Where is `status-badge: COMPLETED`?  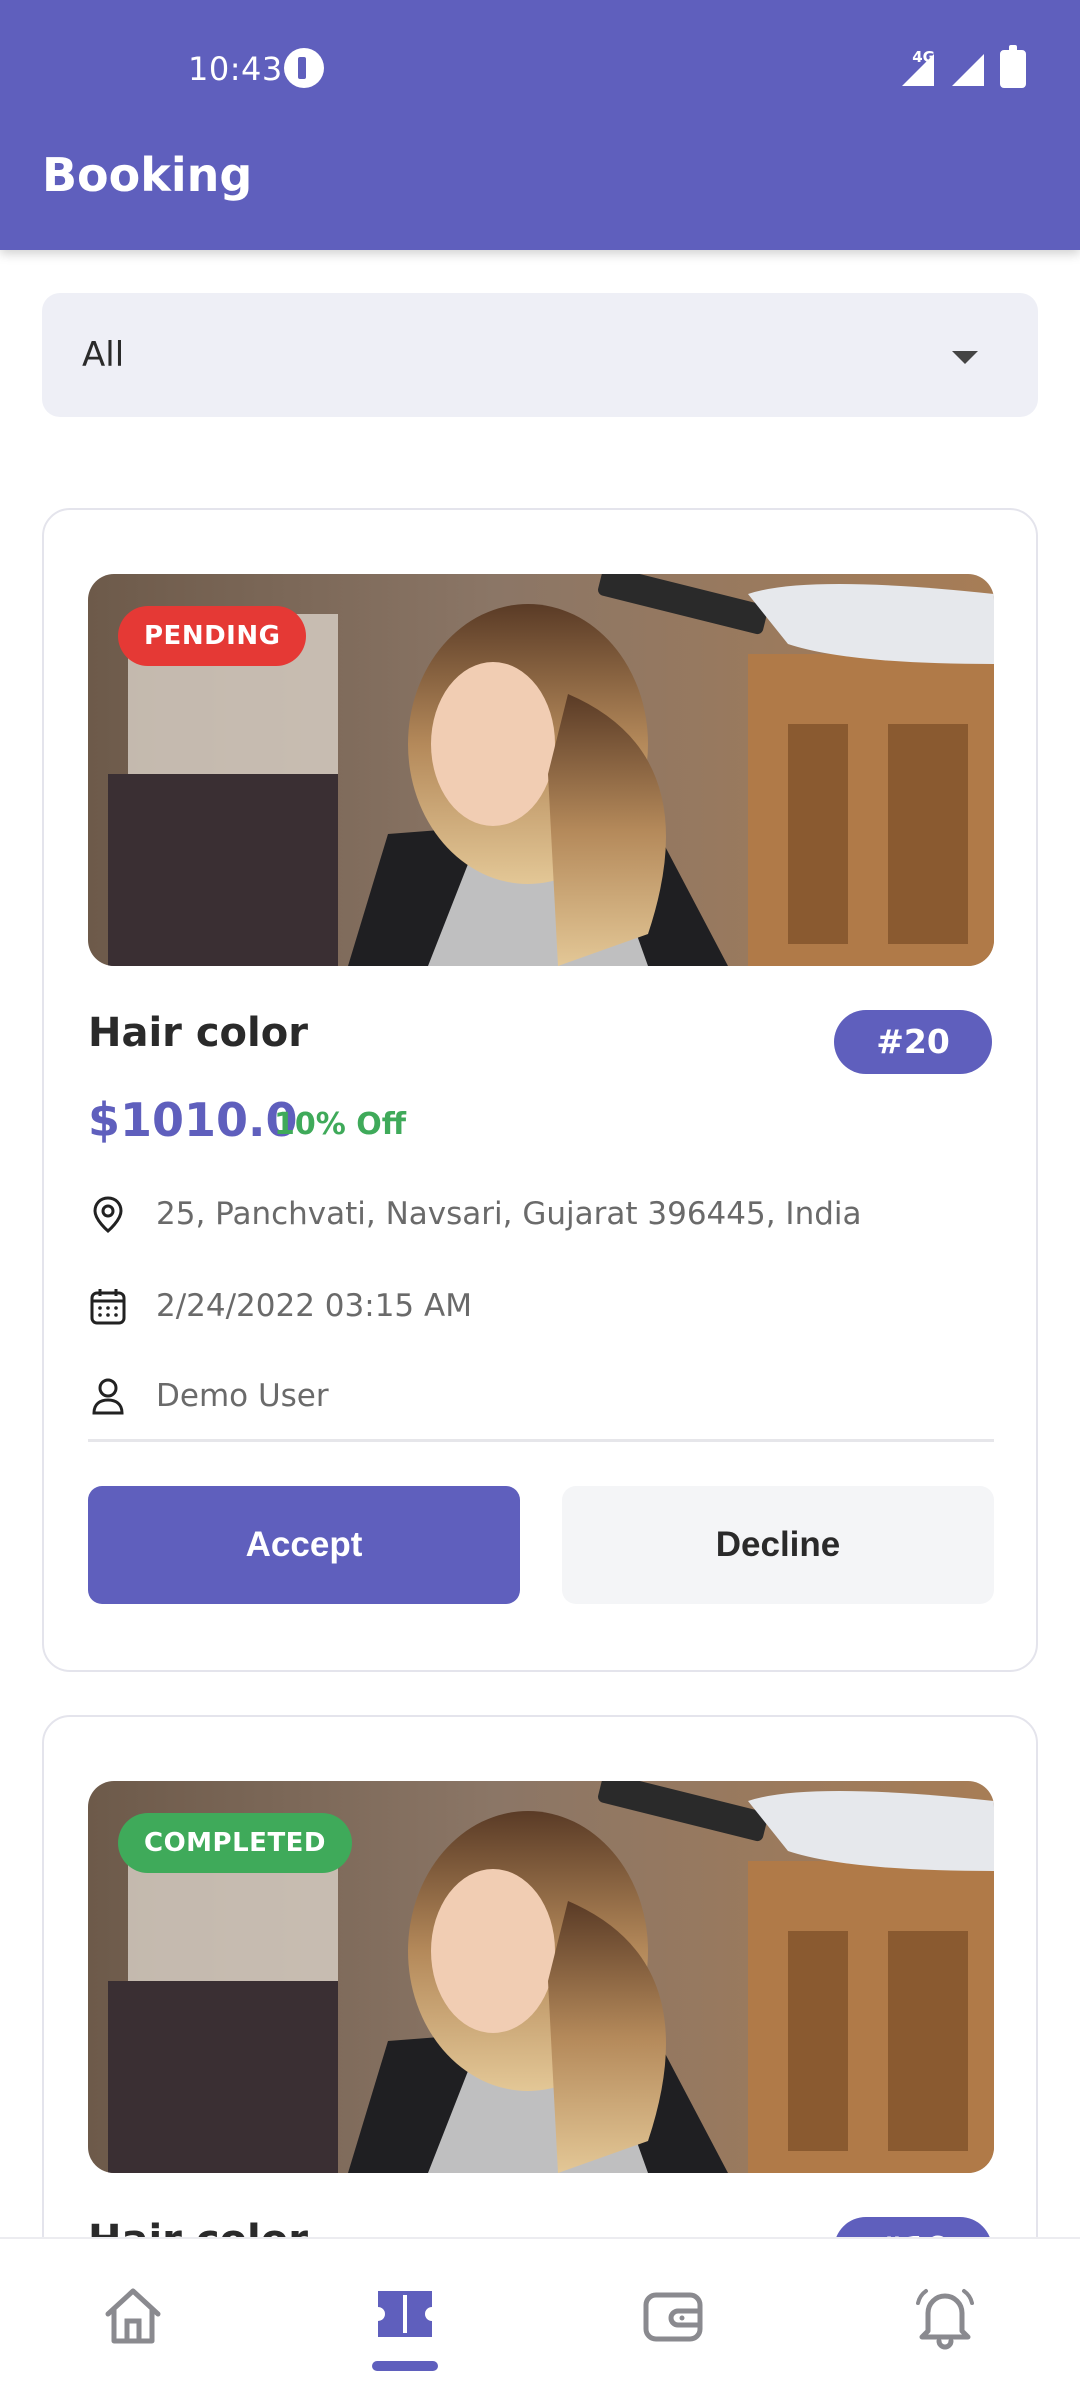 status-badge: COMPLETED is located at coordinates (235, 1843).